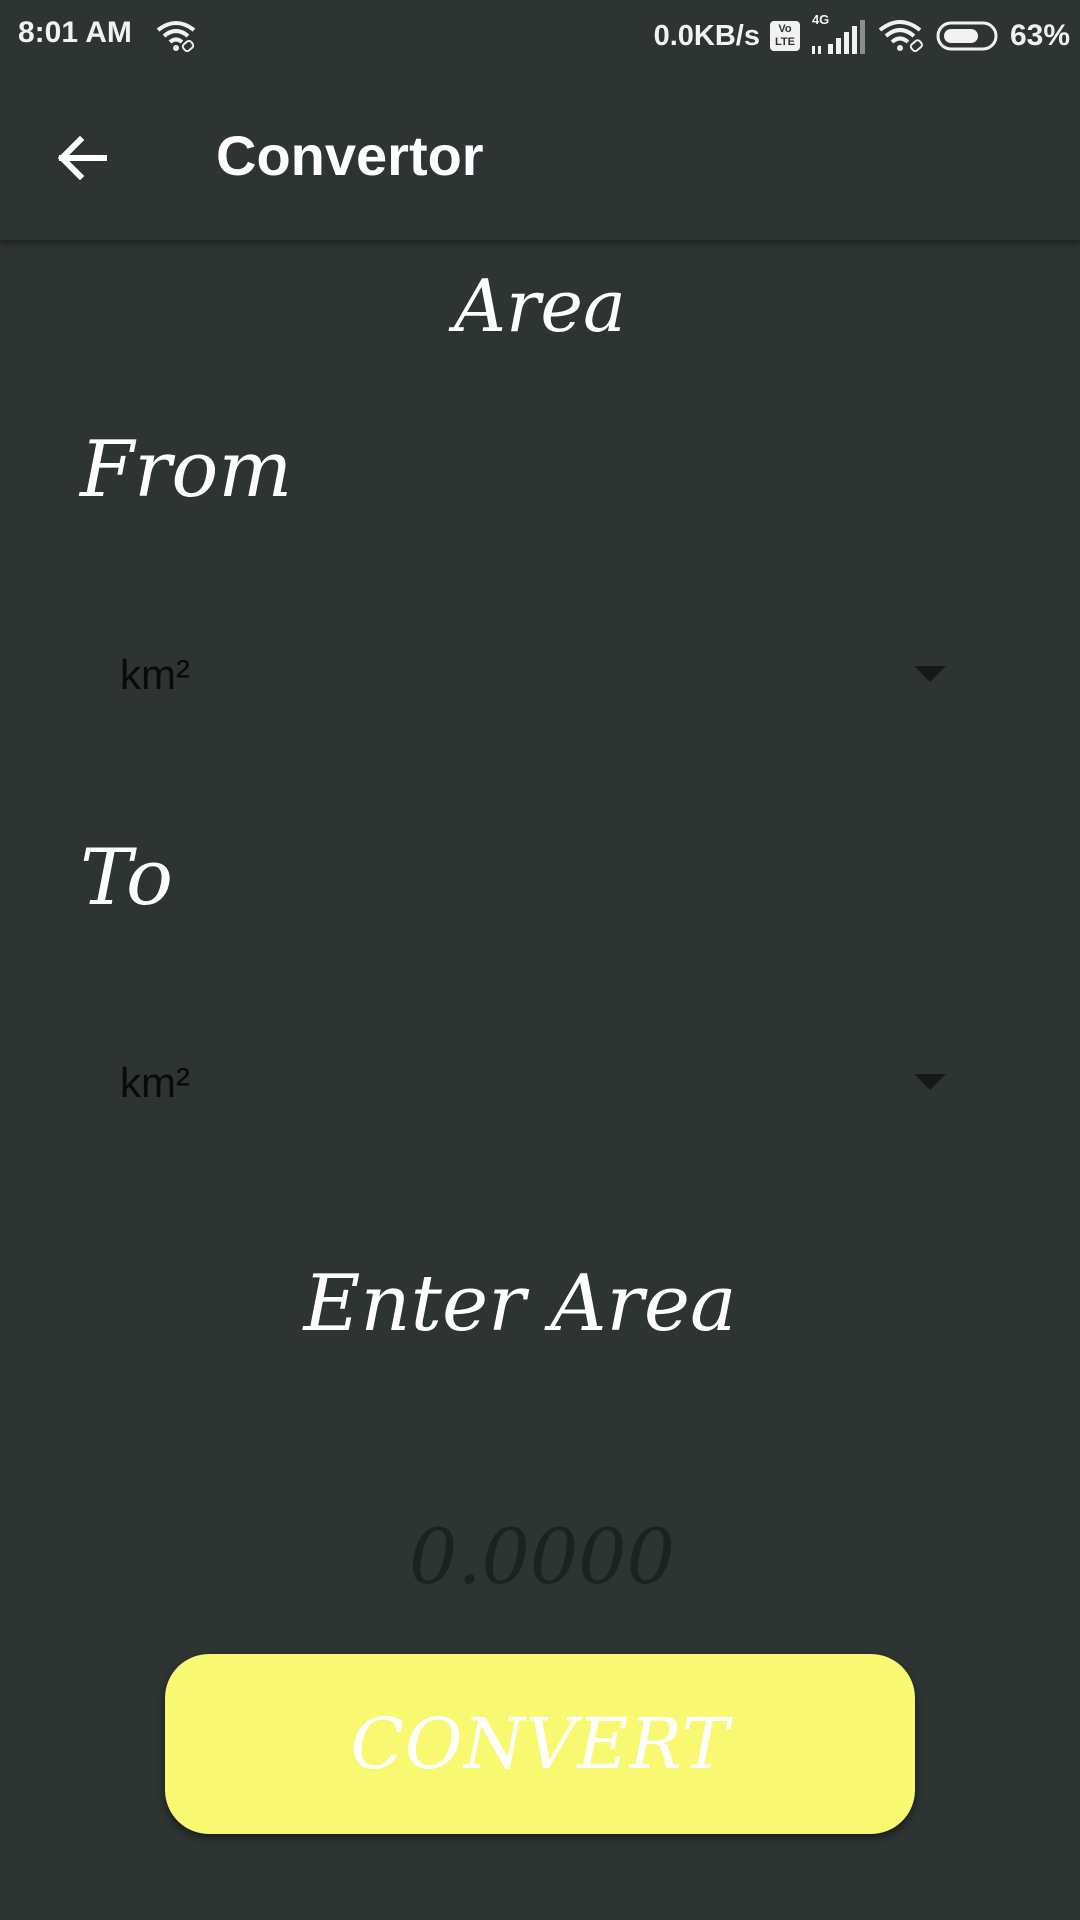  What do you see at coordinates (967, 36) in the screenshot?
I see `battery-icon` at bounding box center [967, 36].